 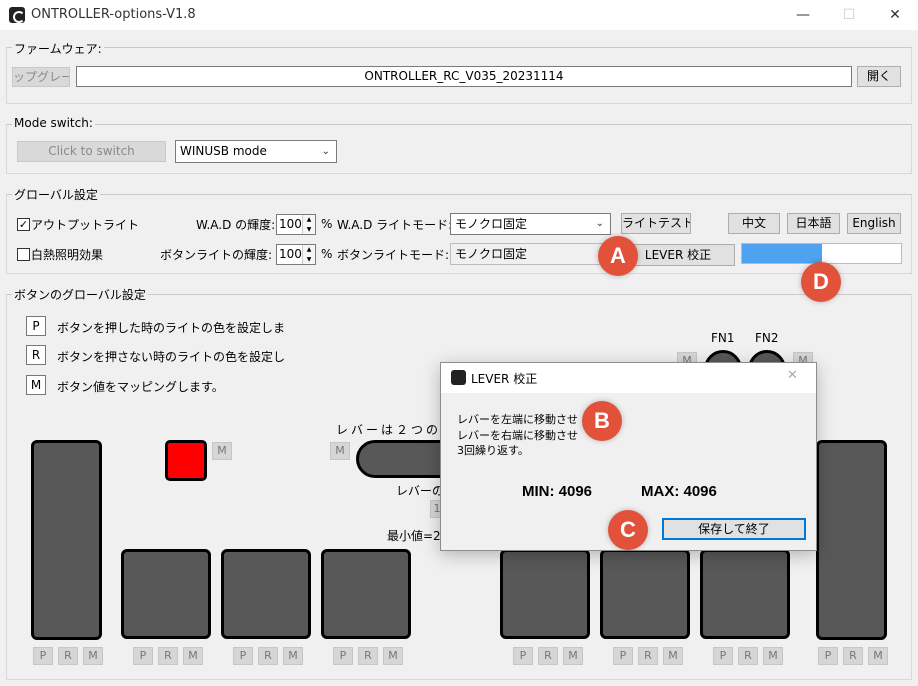 What do you see at coordinates (895, 15) in the screenshot?
I see `close-button: ✕` at bounding box center [895, 15].